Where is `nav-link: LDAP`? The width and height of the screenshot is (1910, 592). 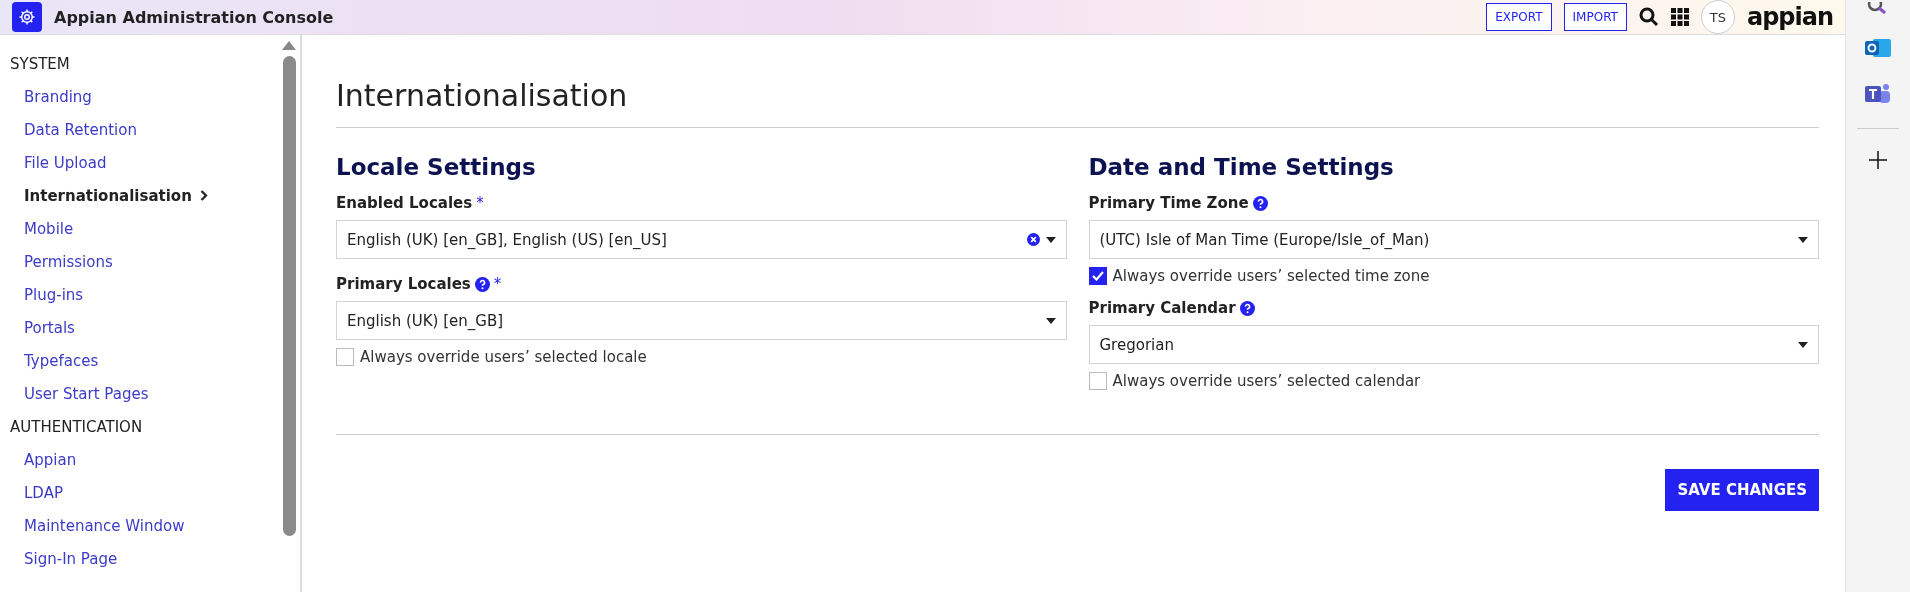 nav-link: LDAP is located at coordinates (144, 492).